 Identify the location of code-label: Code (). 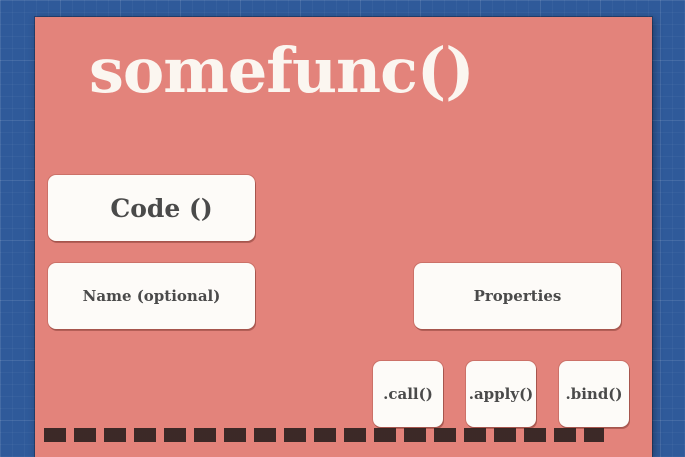
(161, 208).